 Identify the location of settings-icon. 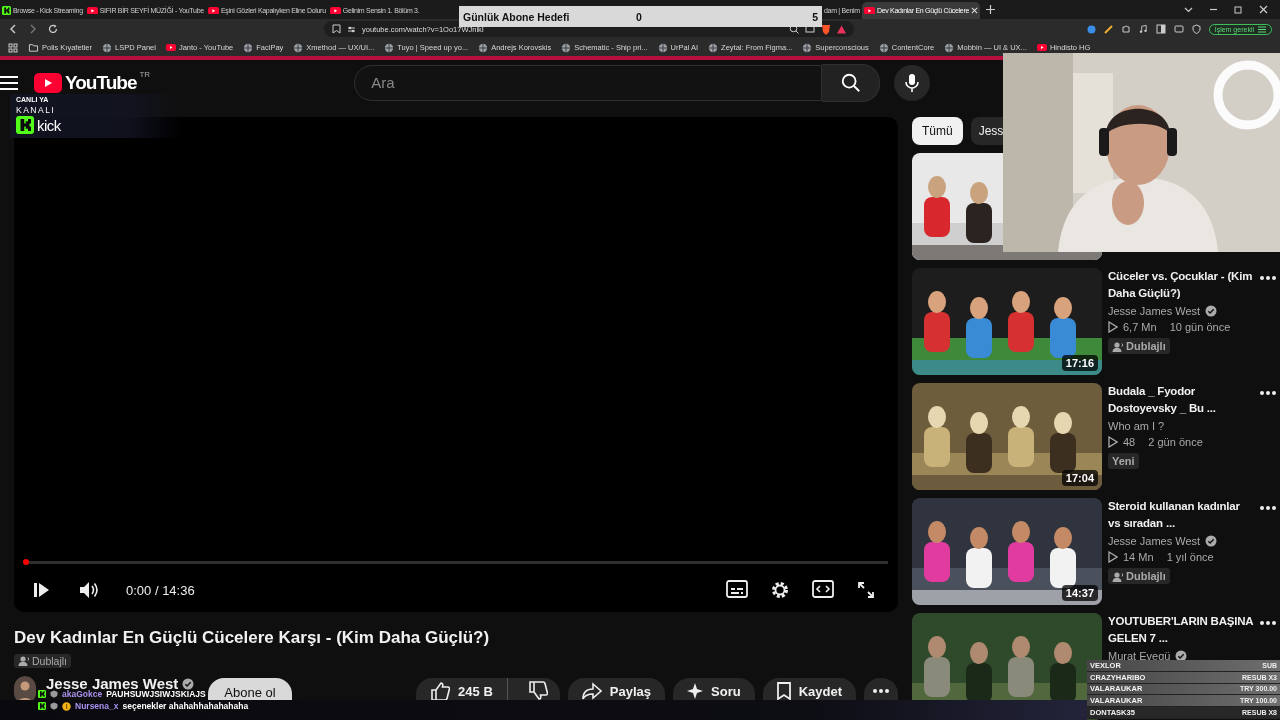
(780, 590).